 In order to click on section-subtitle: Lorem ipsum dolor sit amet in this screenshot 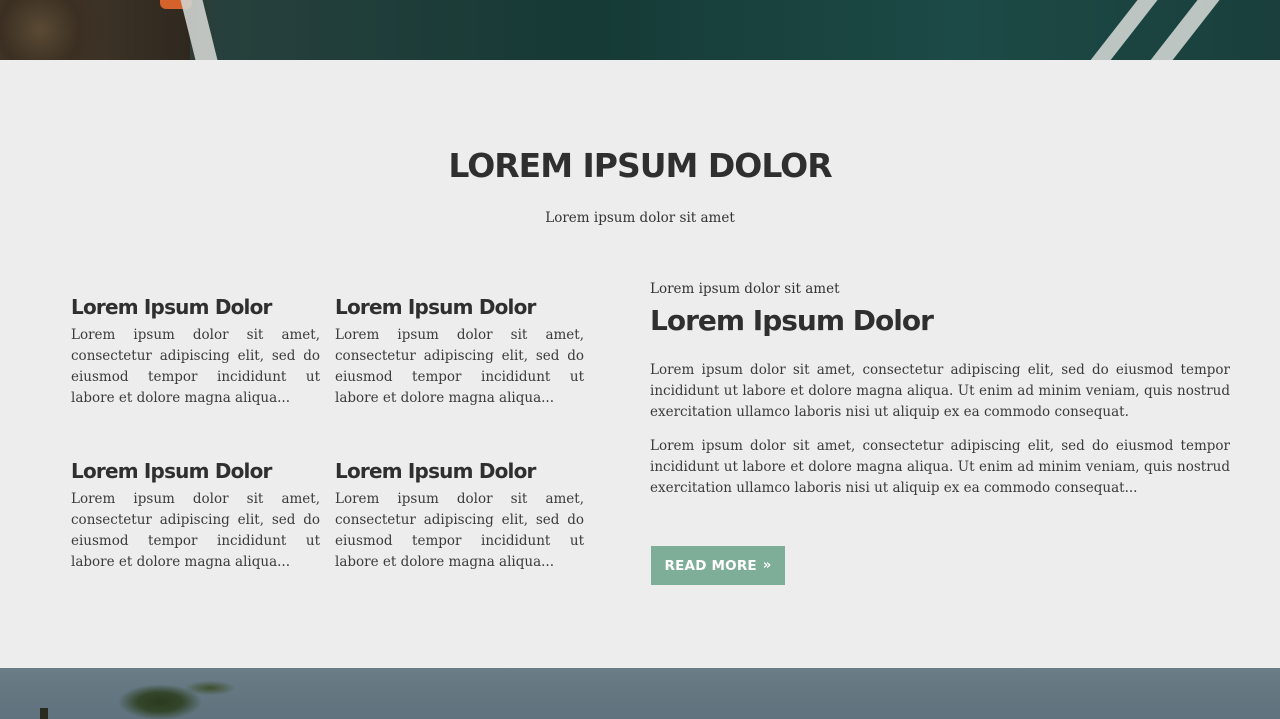, I will do `click(640, 218)`.